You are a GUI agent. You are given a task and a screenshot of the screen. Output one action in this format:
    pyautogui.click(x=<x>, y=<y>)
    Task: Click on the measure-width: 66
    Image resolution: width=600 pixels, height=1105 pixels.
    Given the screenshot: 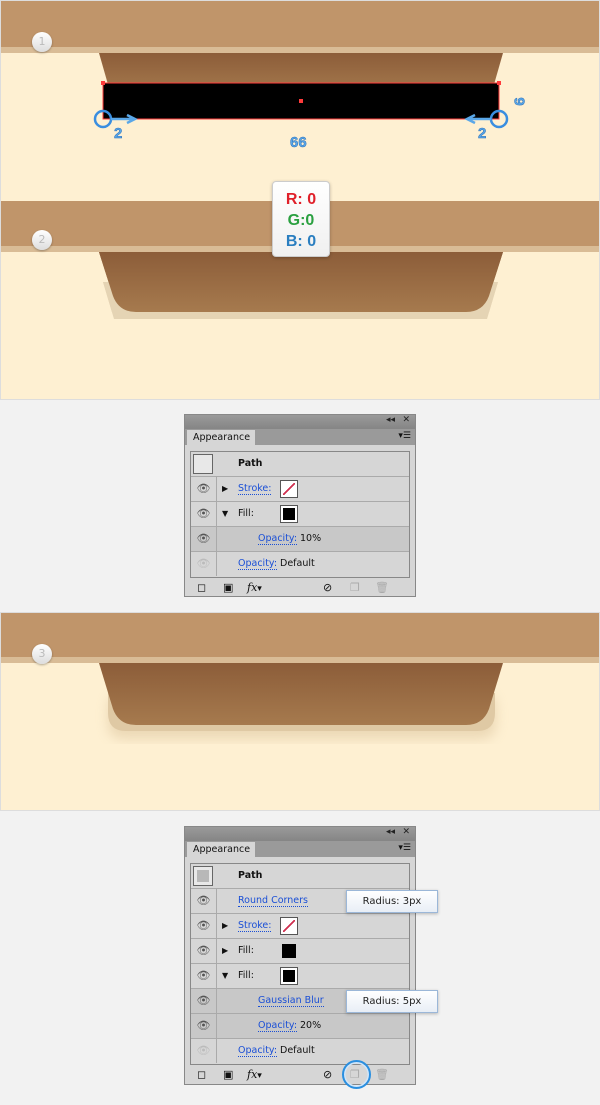 What is the action you would take?
    pyautogui.click(x=298, y=143)
    